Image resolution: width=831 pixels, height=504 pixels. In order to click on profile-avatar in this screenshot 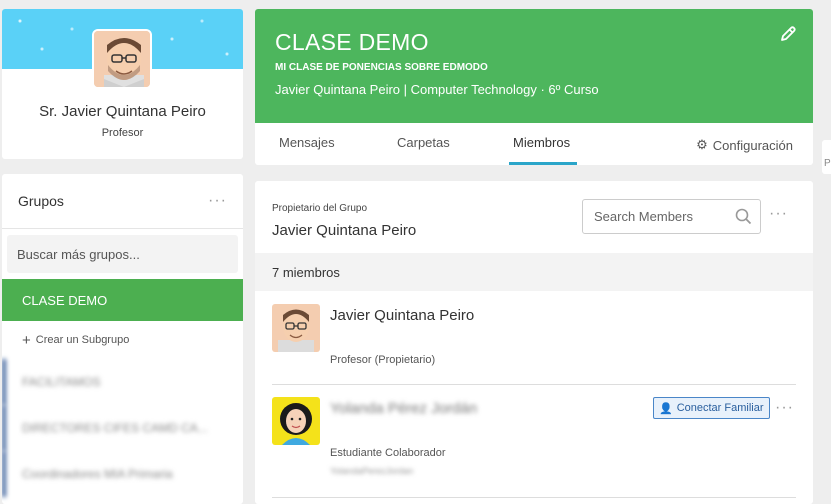, I will do `click(122, 59)`.